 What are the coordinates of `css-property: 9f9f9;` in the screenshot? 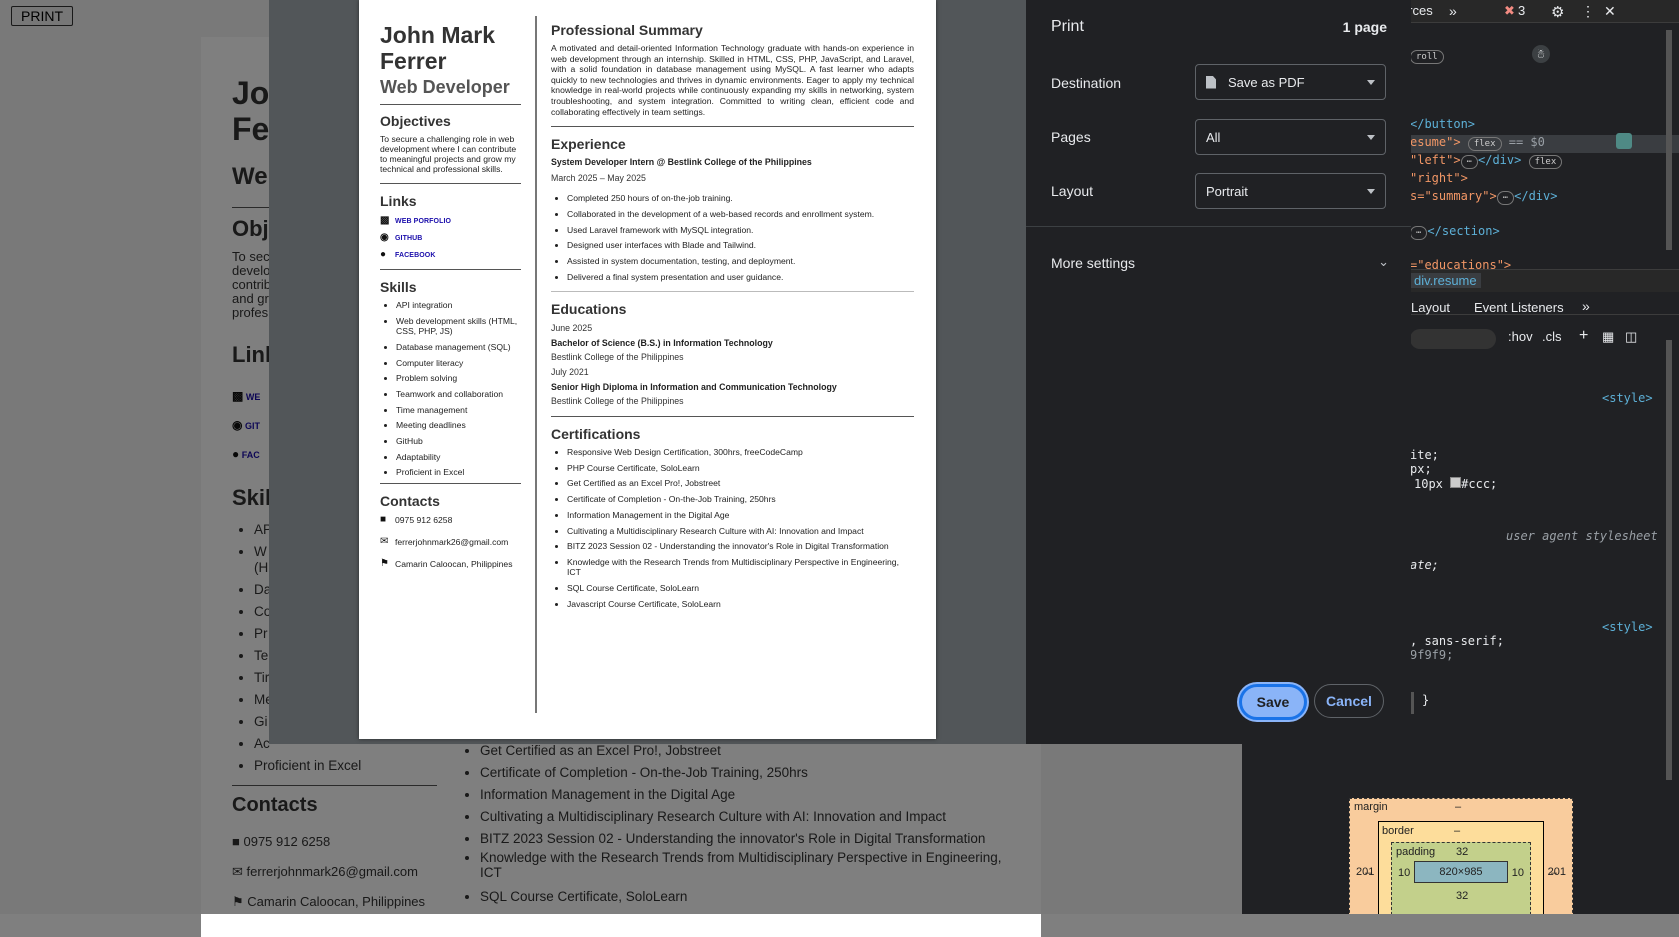 It's located at (1431, 655).